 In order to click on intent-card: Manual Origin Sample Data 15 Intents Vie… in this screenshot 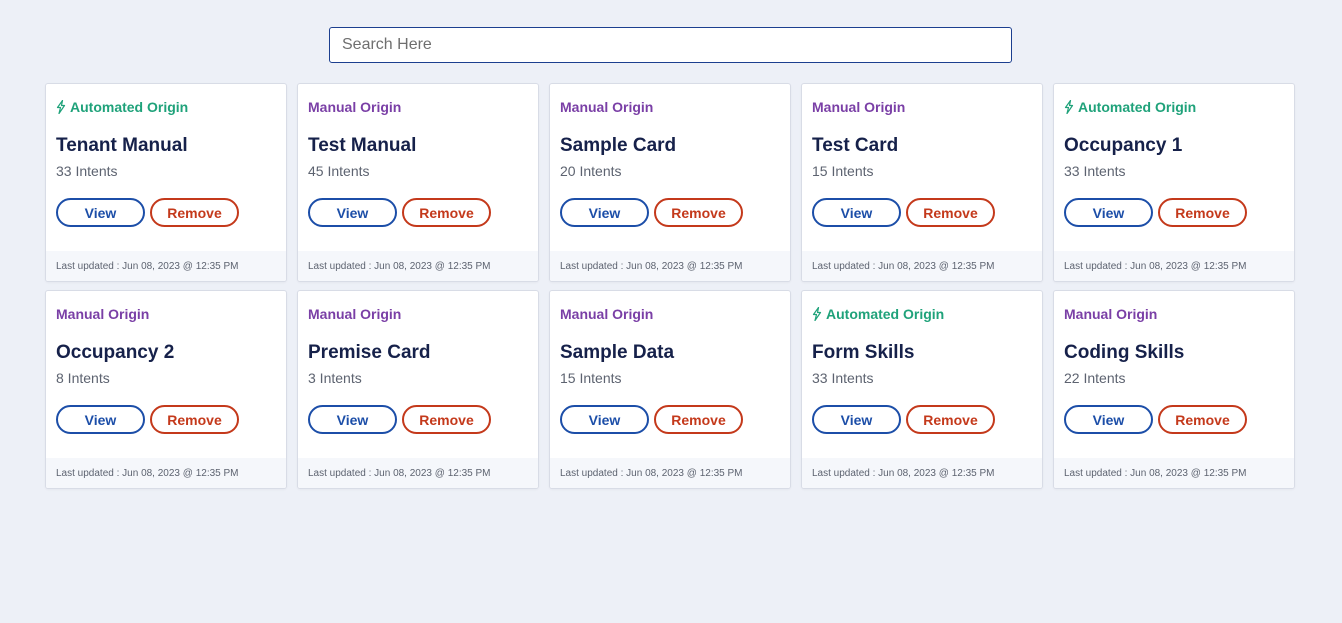, I will do `click(670, 389)`.